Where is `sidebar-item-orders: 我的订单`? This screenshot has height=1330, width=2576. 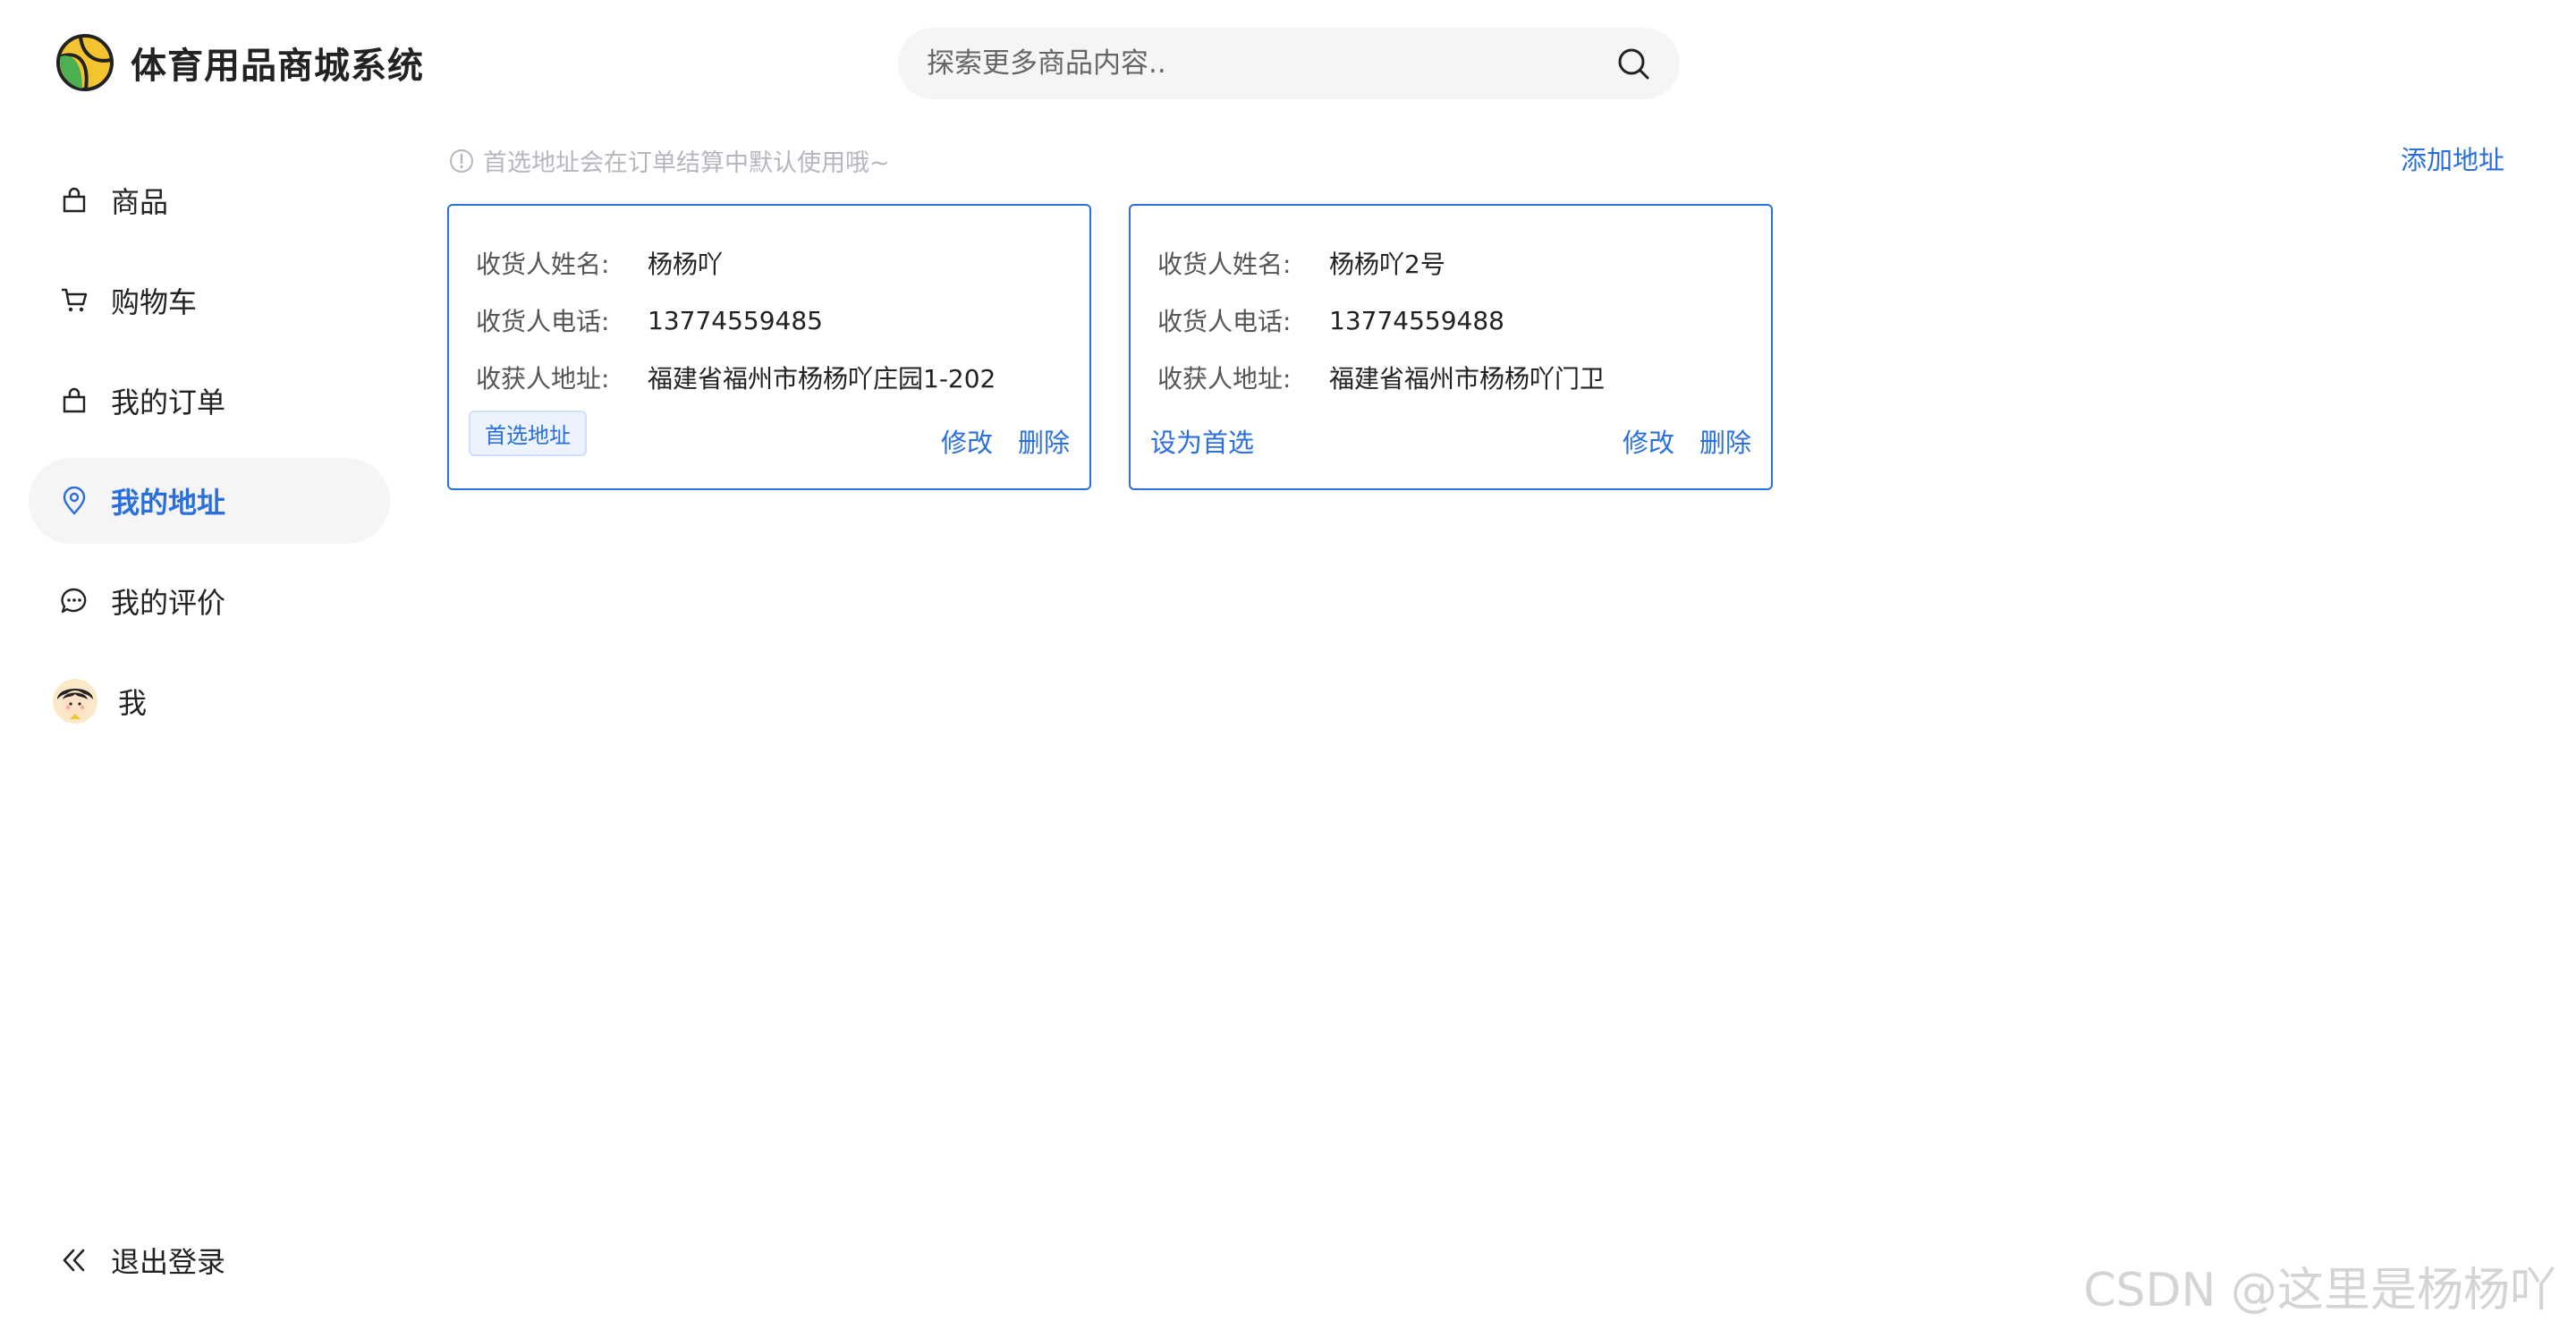 sidebar-item-orders: 我的订单 is located at coordinates (209, 401).